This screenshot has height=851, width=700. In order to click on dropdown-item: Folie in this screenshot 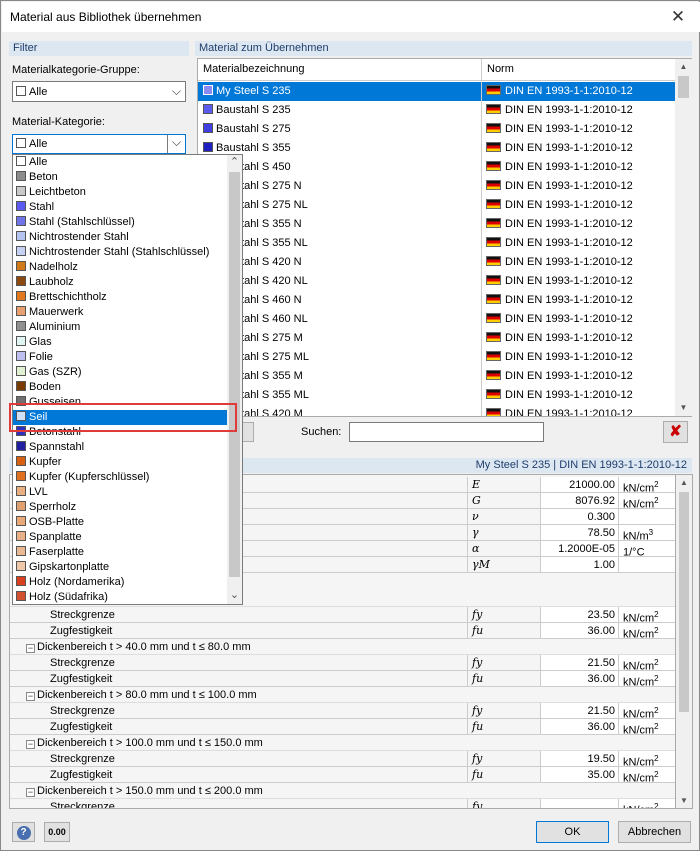, I will do `click(120, 357)`.